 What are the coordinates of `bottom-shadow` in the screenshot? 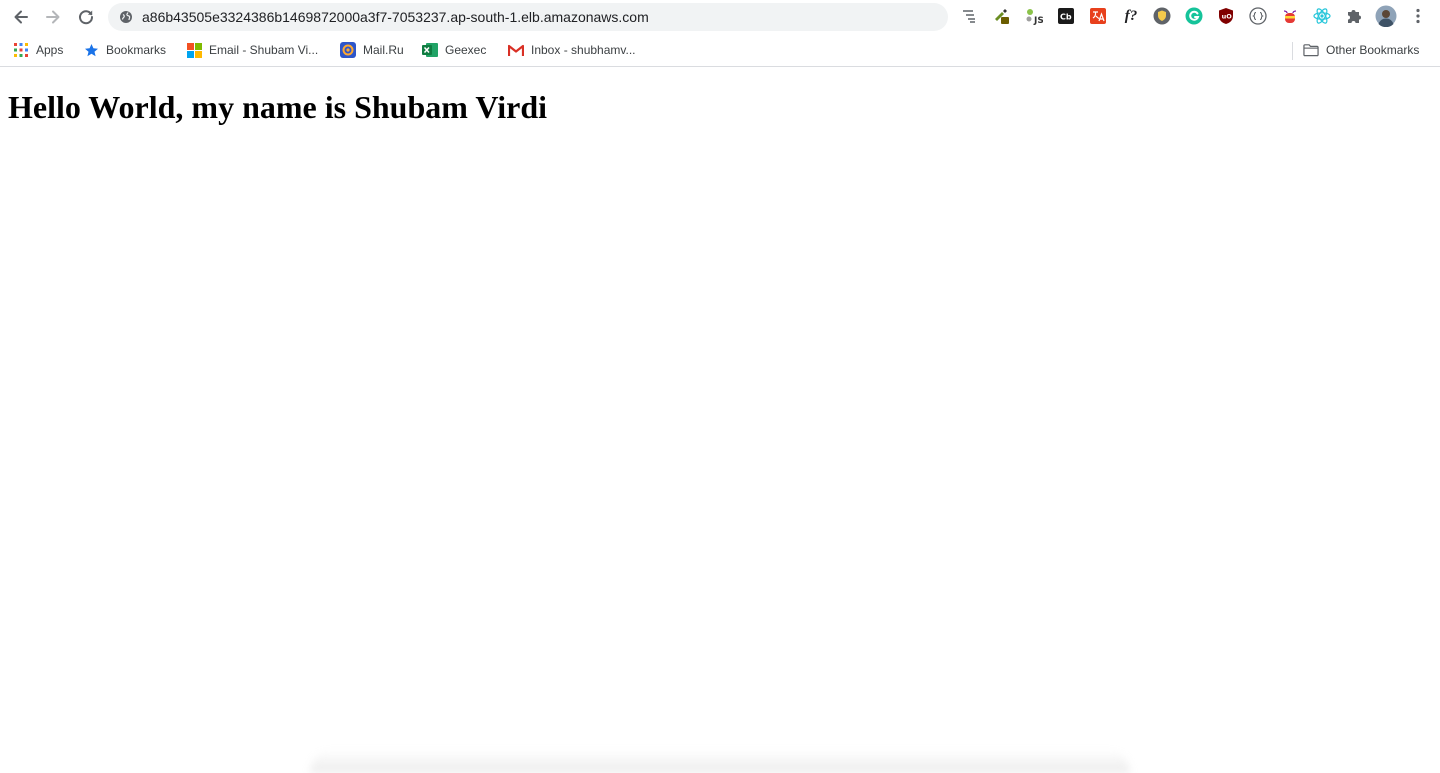 It's located at (720, 761).